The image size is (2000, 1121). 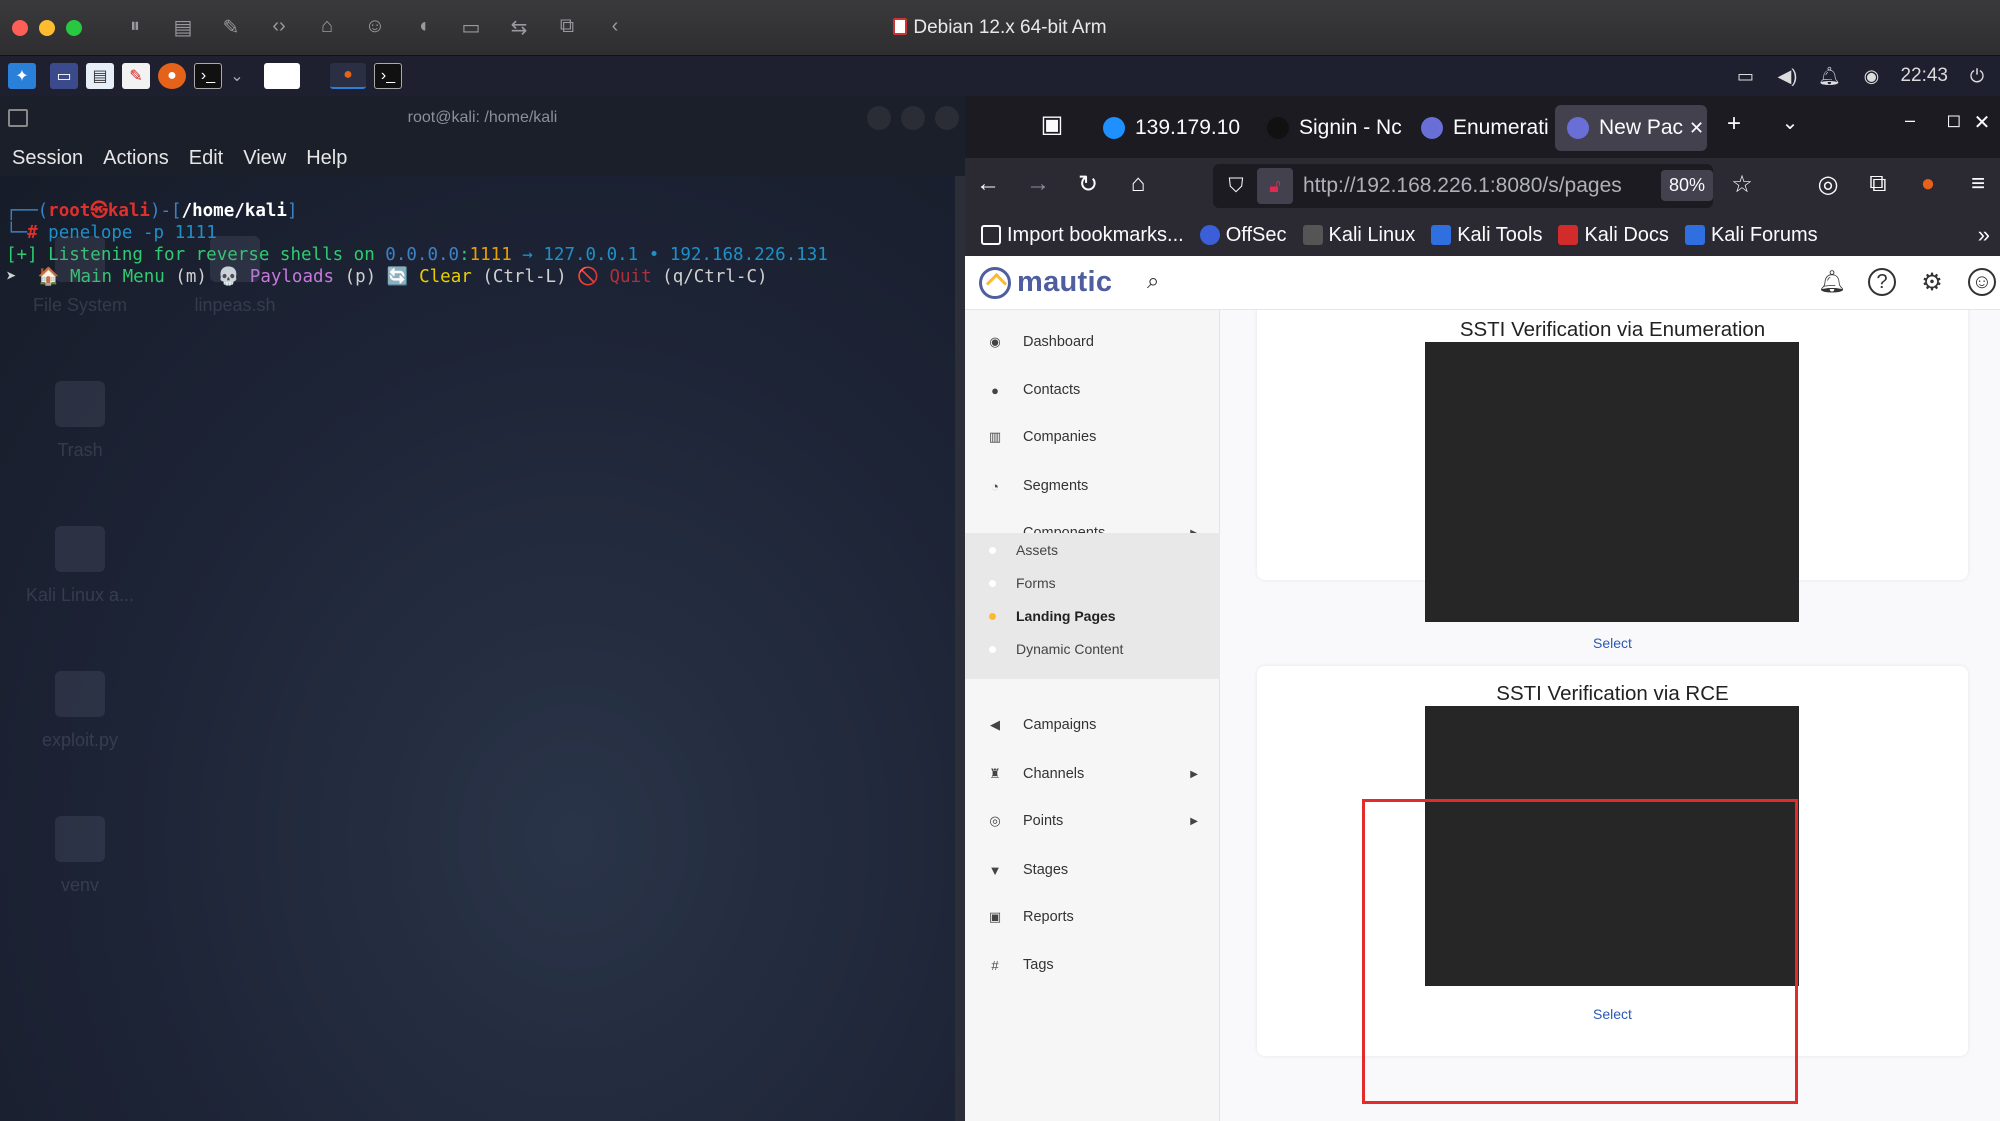 I want to click on forward-arrow-icon: →, so click(x=1038, y=184).